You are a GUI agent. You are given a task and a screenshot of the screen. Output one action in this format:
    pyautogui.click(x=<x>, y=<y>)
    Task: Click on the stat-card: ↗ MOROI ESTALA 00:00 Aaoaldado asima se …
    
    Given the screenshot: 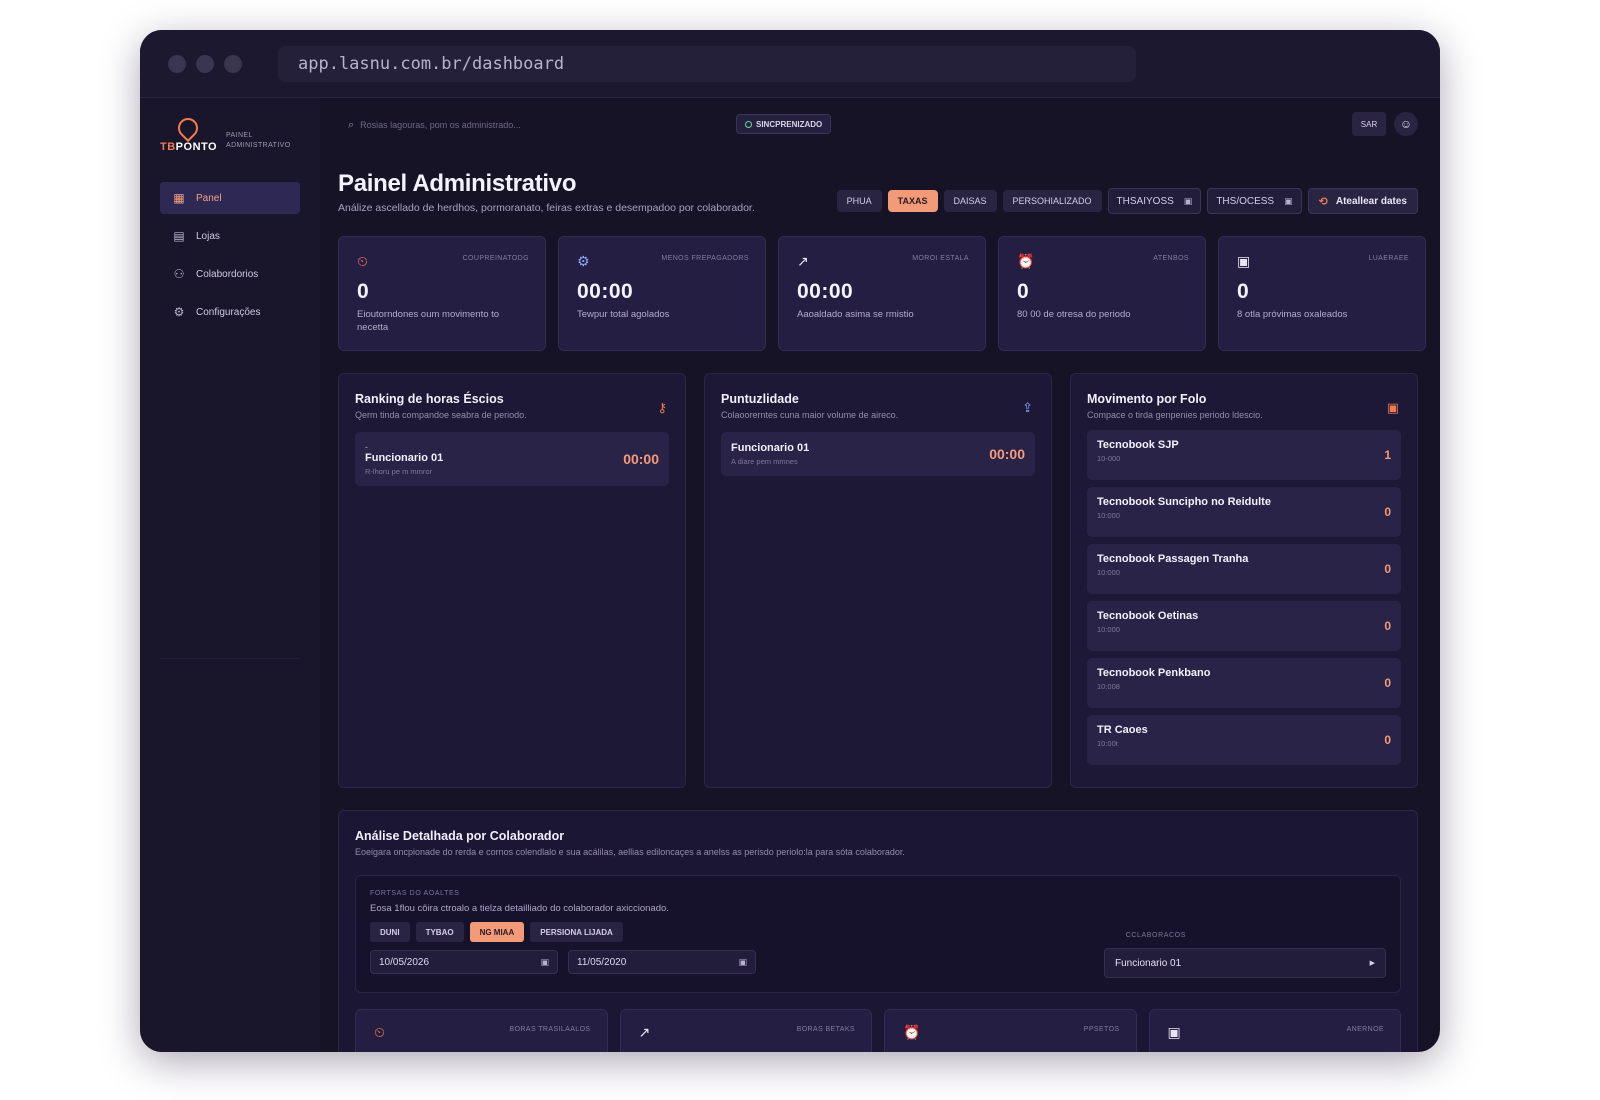 What is the action you would take?
    pyautogui.click(x=882, y=293)
    